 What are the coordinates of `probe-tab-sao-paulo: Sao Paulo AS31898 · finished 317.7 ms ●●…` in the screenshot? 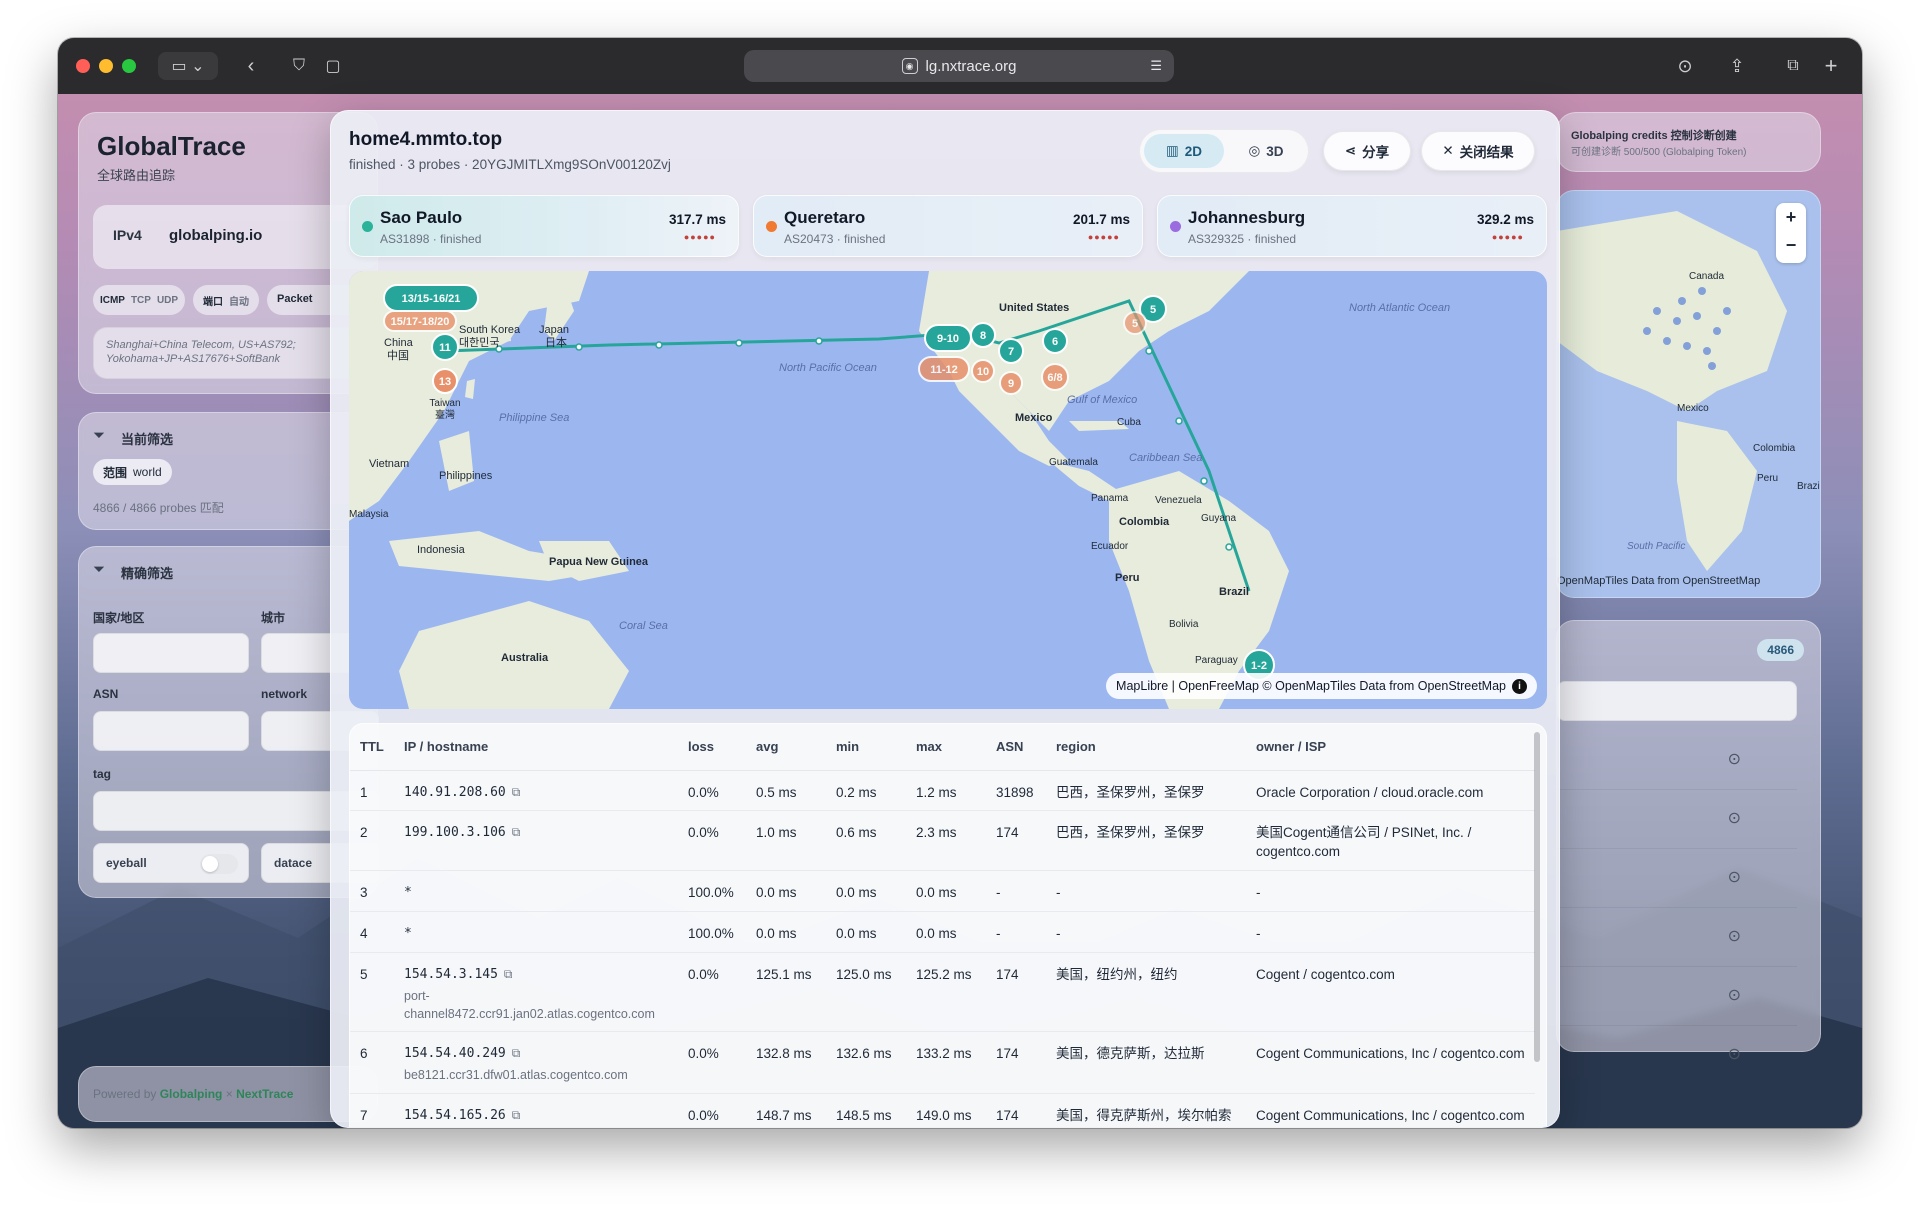 It's located at (544, 226).